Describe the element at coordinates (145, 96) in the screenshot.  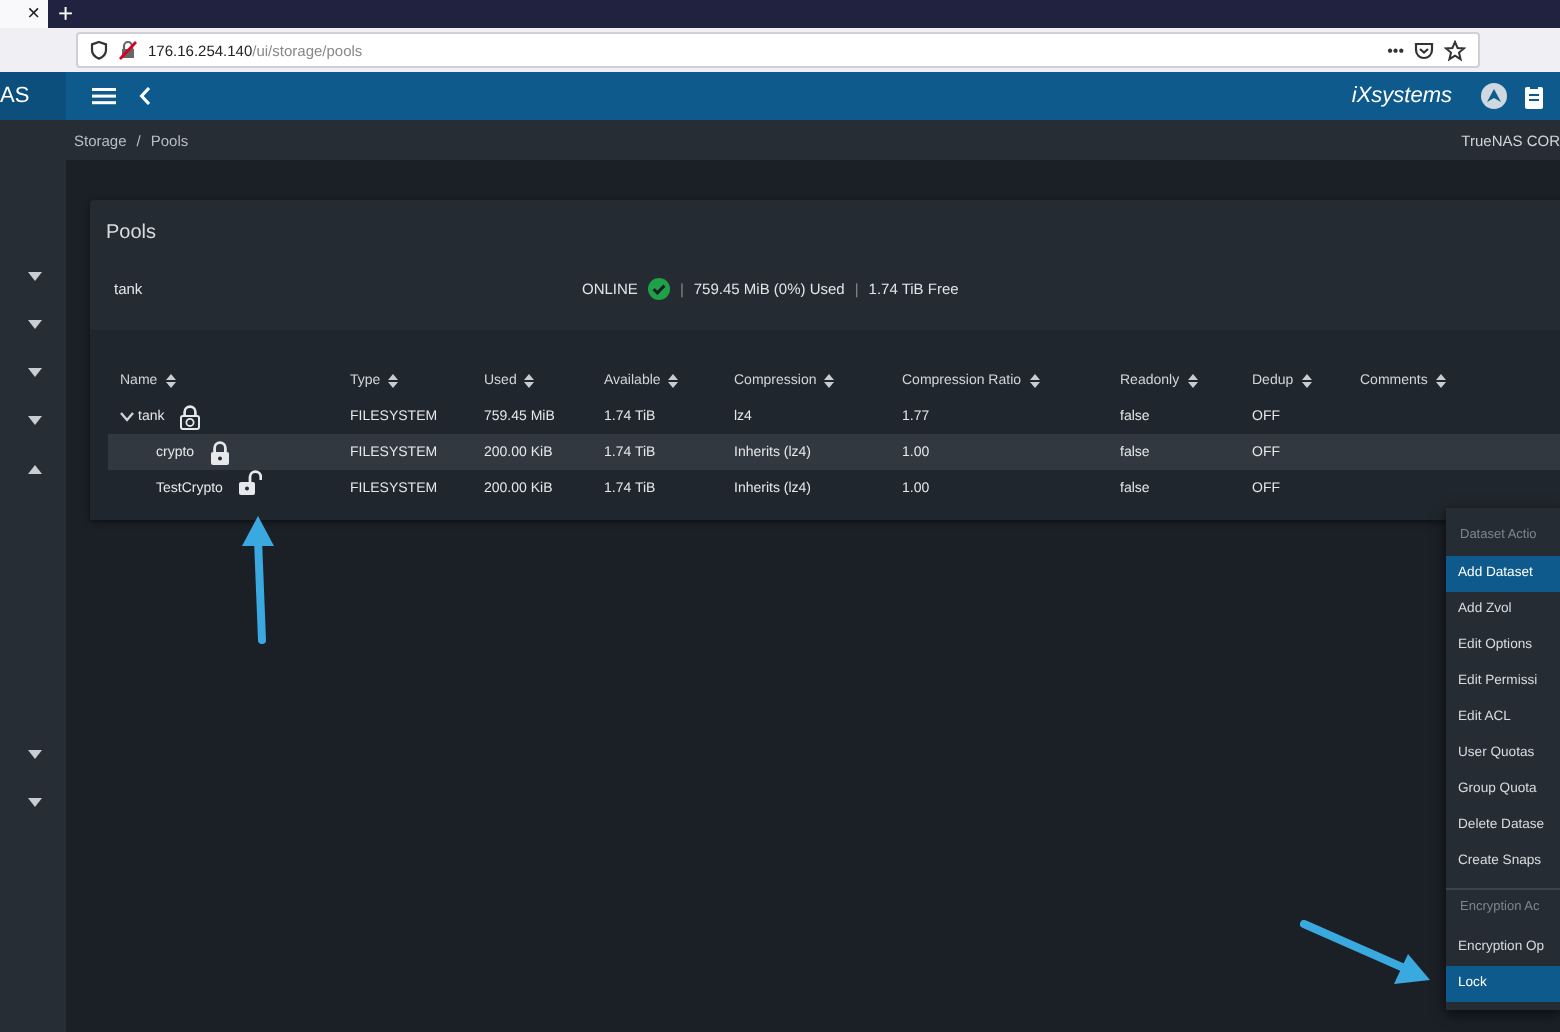
I see `chevron-left-icon` at that location.